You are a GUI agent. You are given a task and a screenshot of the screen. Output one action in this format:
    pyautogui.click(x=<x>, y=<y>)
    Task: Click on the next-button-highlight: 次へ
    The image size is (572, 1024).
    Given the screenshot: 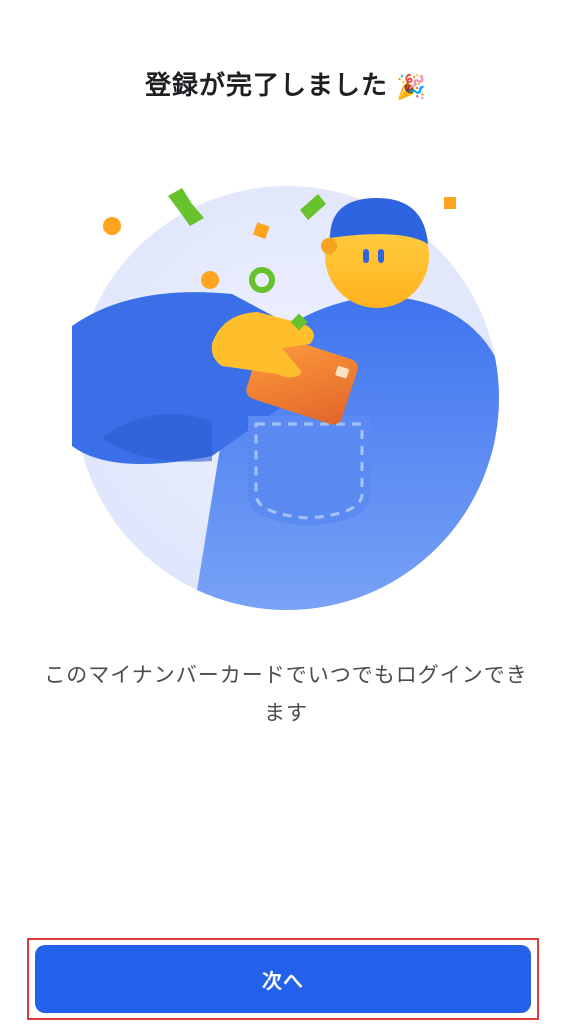 What is the action you would take?
    pyautogui.click(x=283, y=979)
    